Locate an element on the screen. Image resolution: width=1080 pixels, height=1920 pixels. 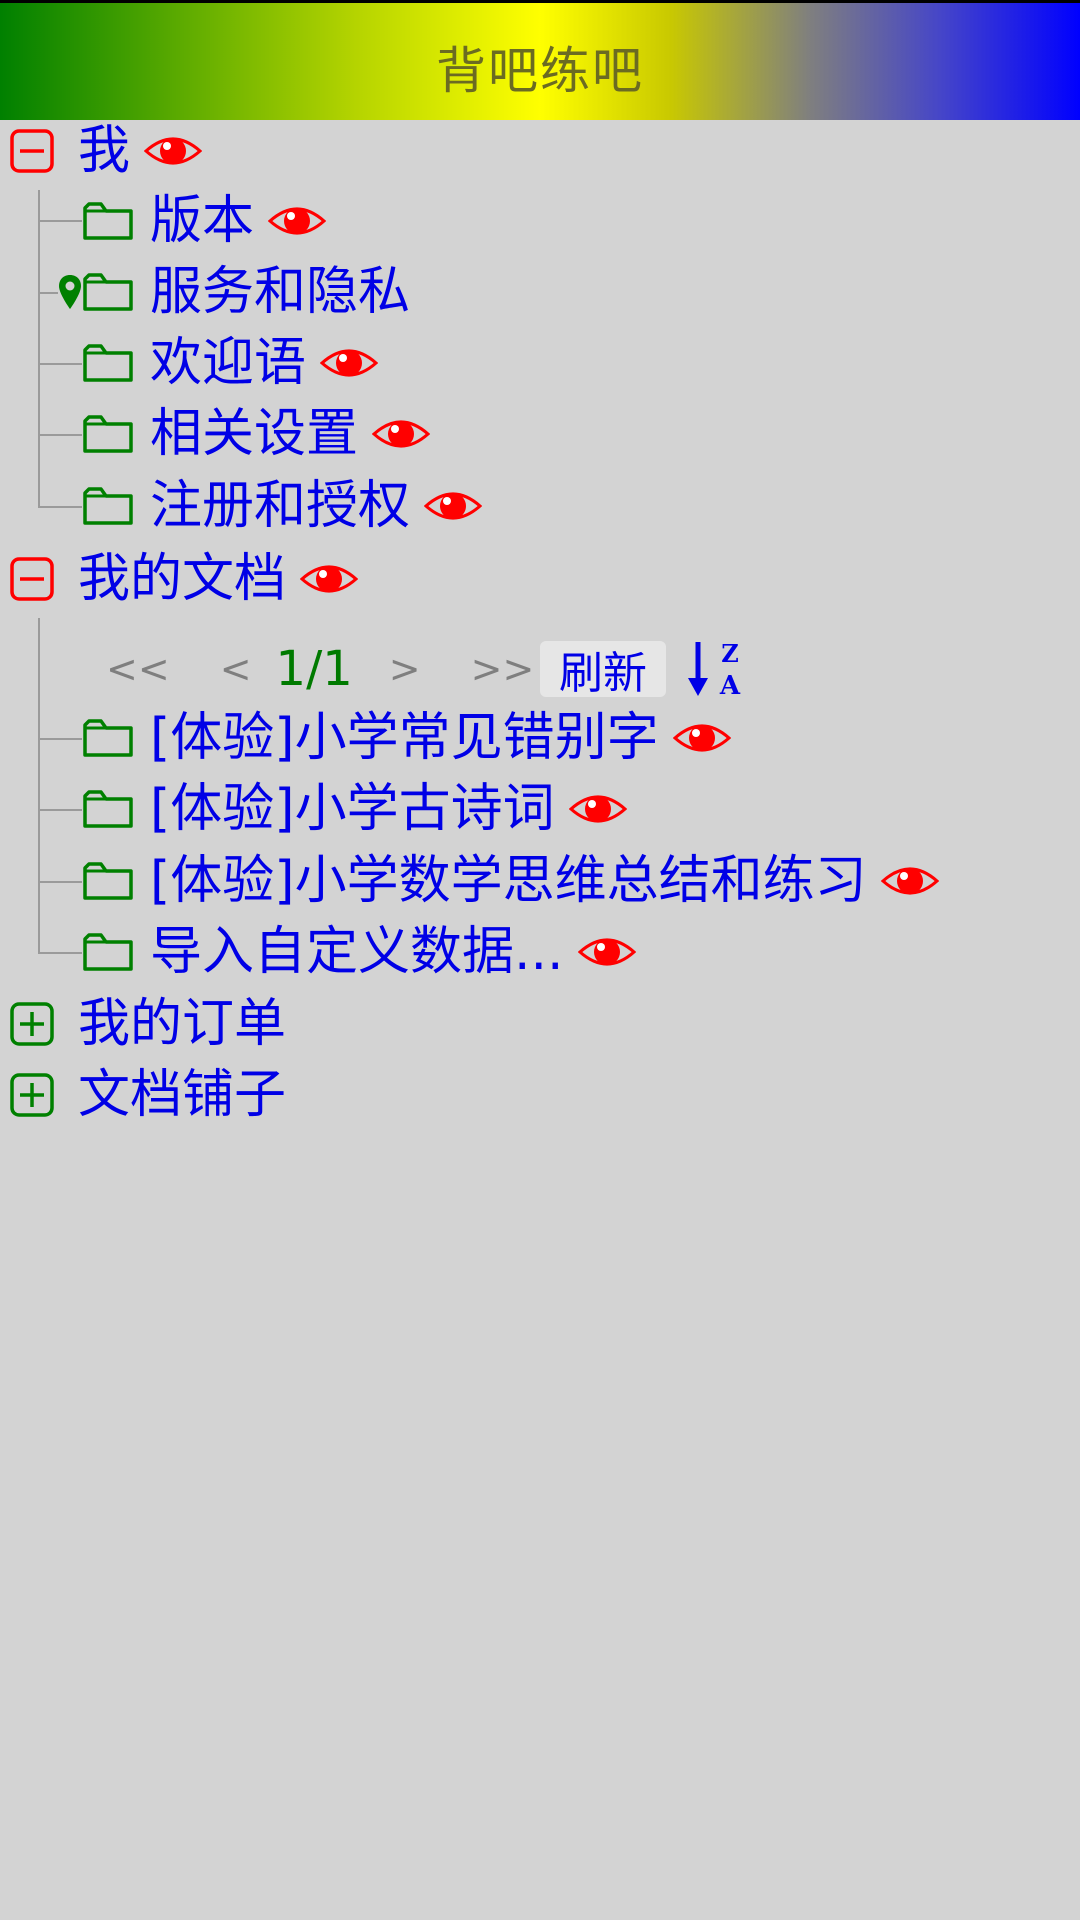
tree-node-version: 版本 is located at coordinates (204, 221).